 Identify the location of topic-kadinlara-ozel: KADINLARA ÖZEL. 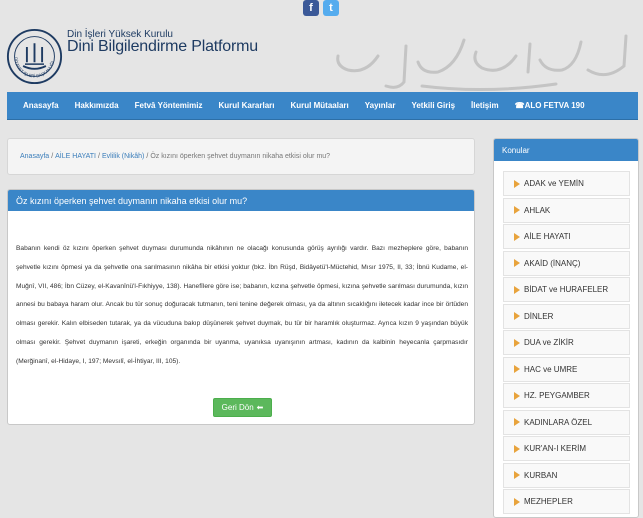
(566, 422).